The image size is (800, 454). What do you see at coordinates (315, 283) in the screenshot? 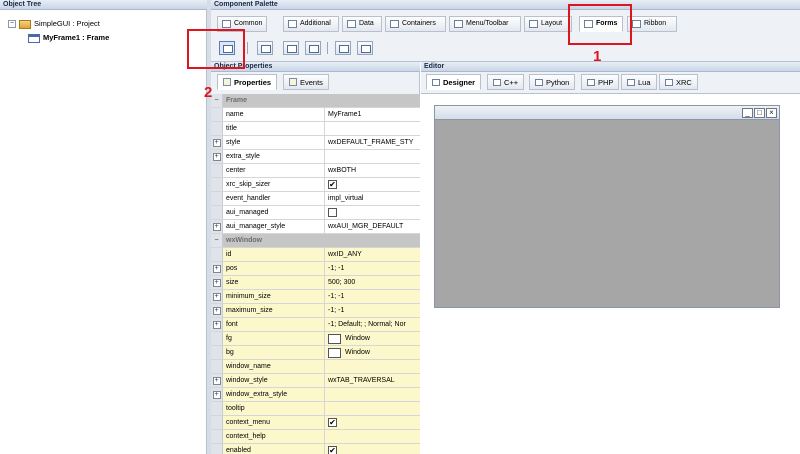
I see `property-row: + size 500; 300` at bounding box center [315, 283].